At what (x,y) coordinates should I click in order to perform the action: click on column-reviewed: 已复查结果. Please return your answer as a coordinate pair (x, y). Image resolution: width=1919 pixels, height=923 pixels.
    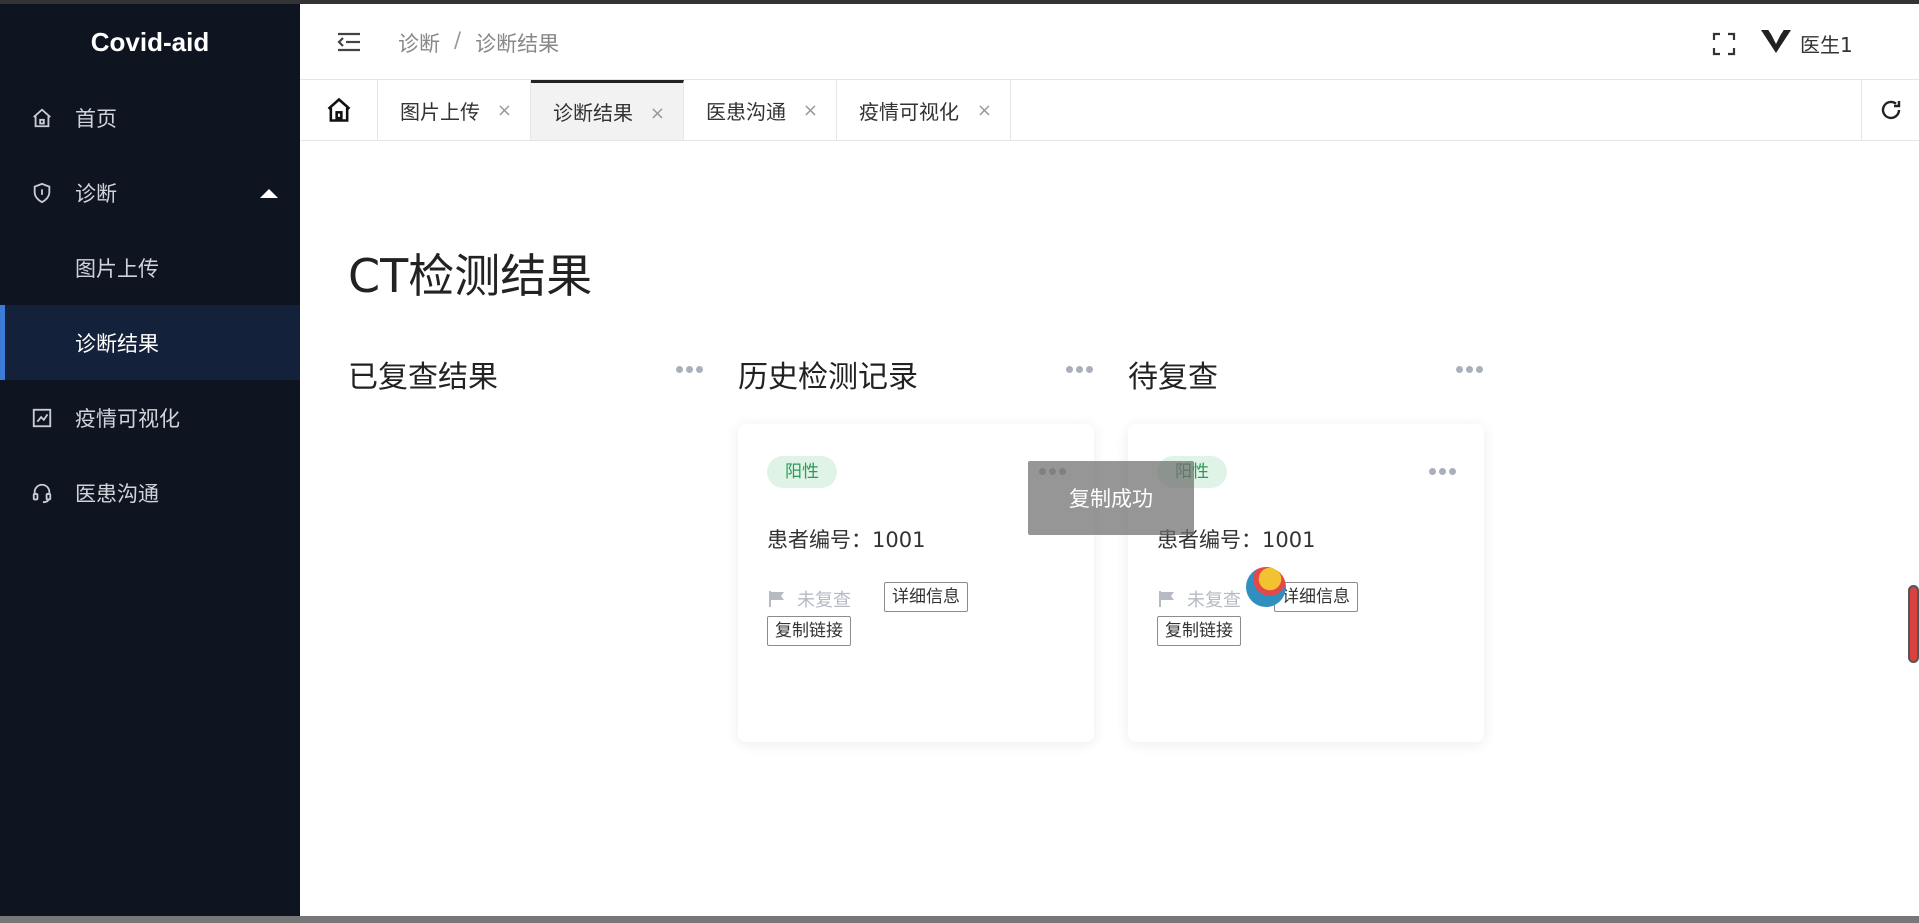
    Looking at the image, I should click on (526, 374).